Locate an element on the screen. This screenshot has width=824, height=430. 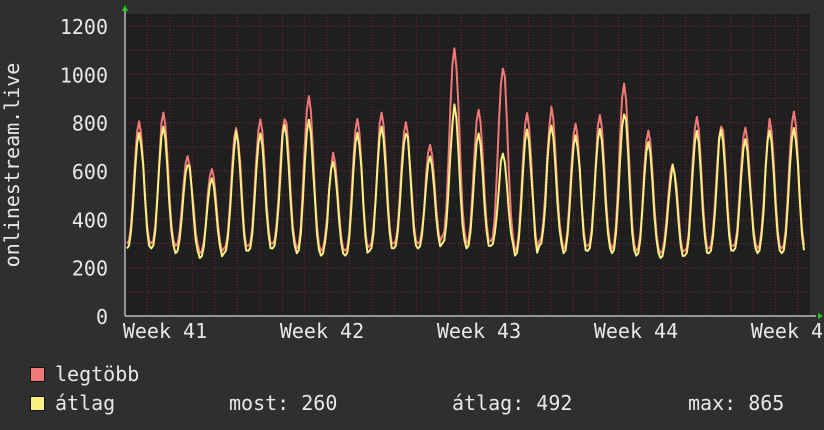
x-tick-label: Week 41 is located at coordinates (165, 331).